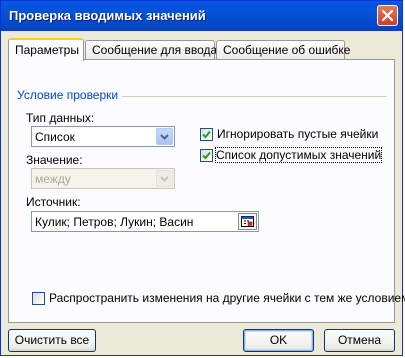 The image size is (405, 358). What do you see at coordinates (283, 49) in the screenshot?
I see `tab-error-alert: Сообщение об ошибке` at bounding box center [283, 49].